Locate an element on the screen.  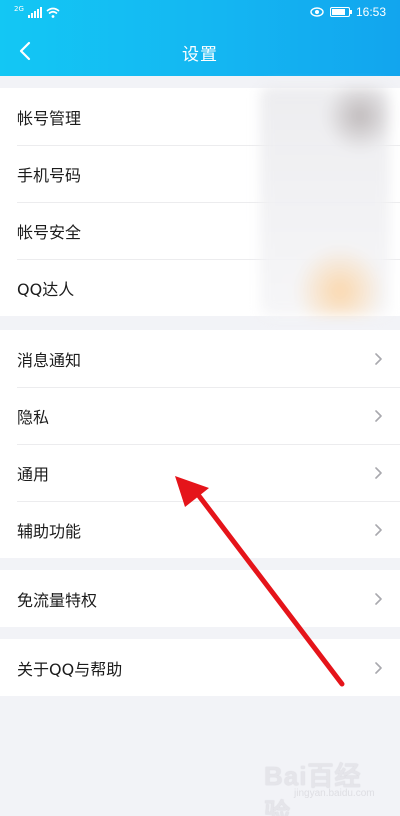
status-time: 16:53 is located at coordinates (370, 12).